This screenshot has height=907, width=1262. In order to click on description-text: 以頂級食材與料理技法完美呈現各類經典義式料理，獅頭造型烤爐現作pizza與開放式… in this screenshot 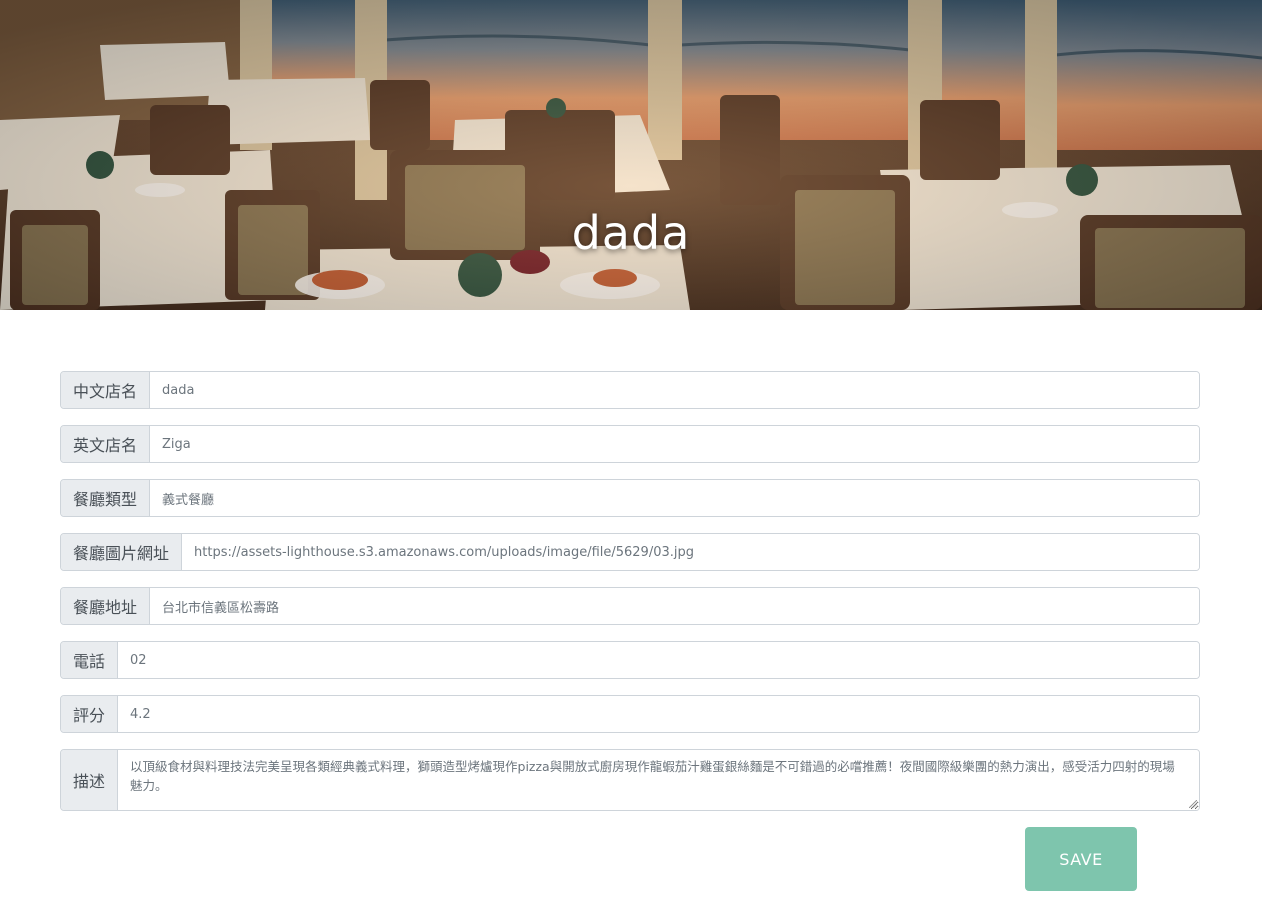, I will do `click(652, 776)`.